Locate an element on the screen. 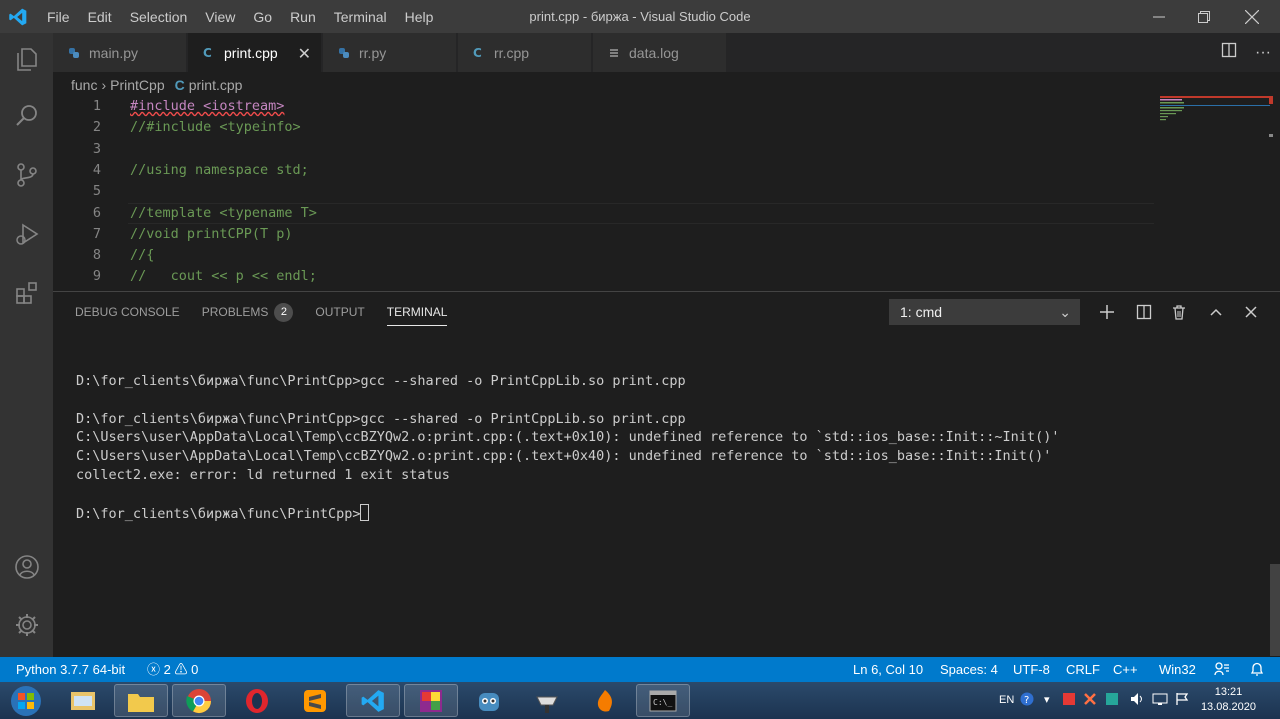  editor-actions: ··· is located at coordinates (1246, 52).